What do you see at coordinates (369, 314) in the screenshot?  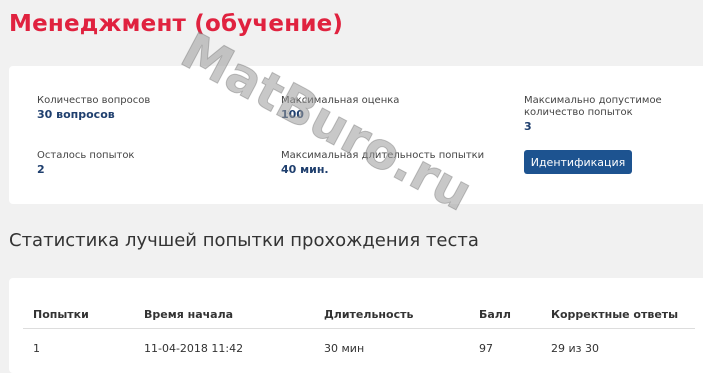 I see `column-header-duration: Длительность` at bounding box center [369, 314].